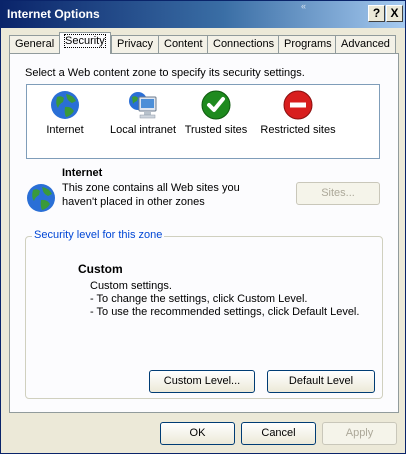 This screenshot has width=406, height=454. I want to click on zone-restricted-sites-label: Restricted sites, so click(298, 130).